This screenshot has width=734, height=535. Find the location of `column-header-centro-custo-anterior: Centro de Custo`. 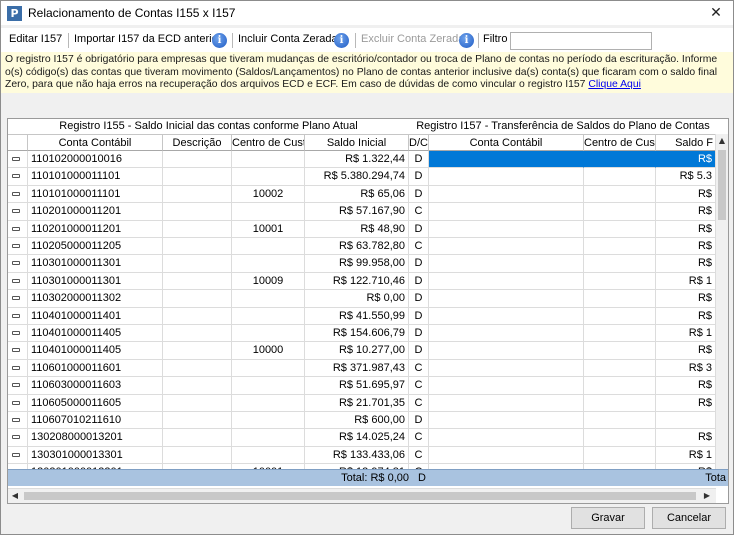

column-header-centro-custo-anterior: Centro de Custo is located at coordinates (620, 142).